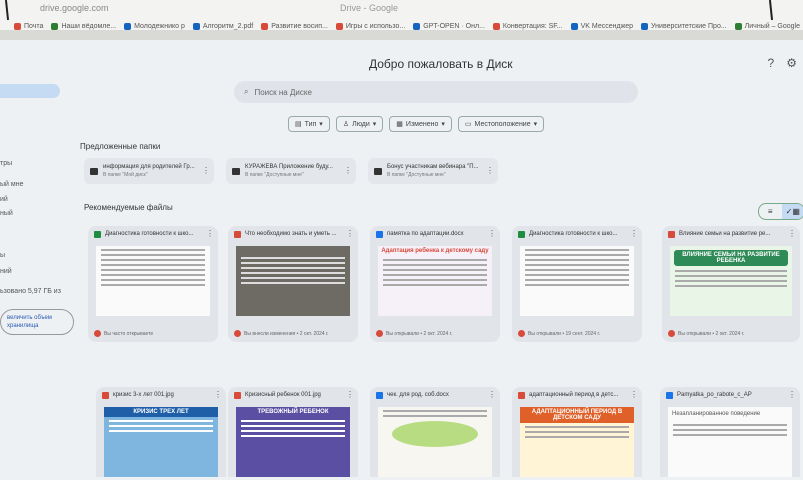  Describe the element at coordinates (425, 234) in the screenshot. I see `file-name: памятка по адаптации.docx` at that location.